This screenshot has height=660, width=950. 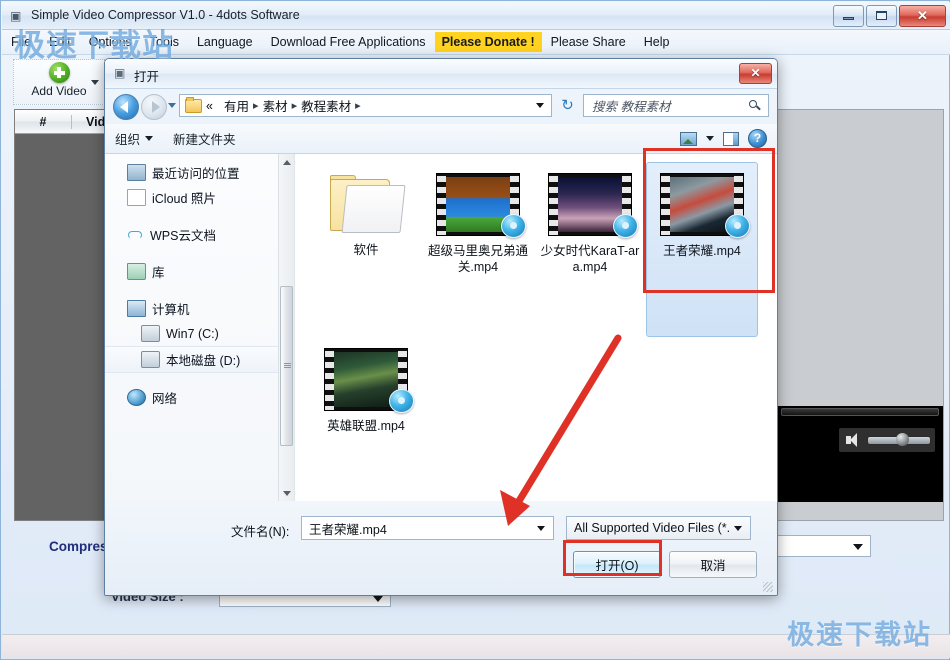 What do you see at coordinates (260, 532) in the screenshot?
I see `filename-label: 文件名(N):` at bounding box center [260, 532].